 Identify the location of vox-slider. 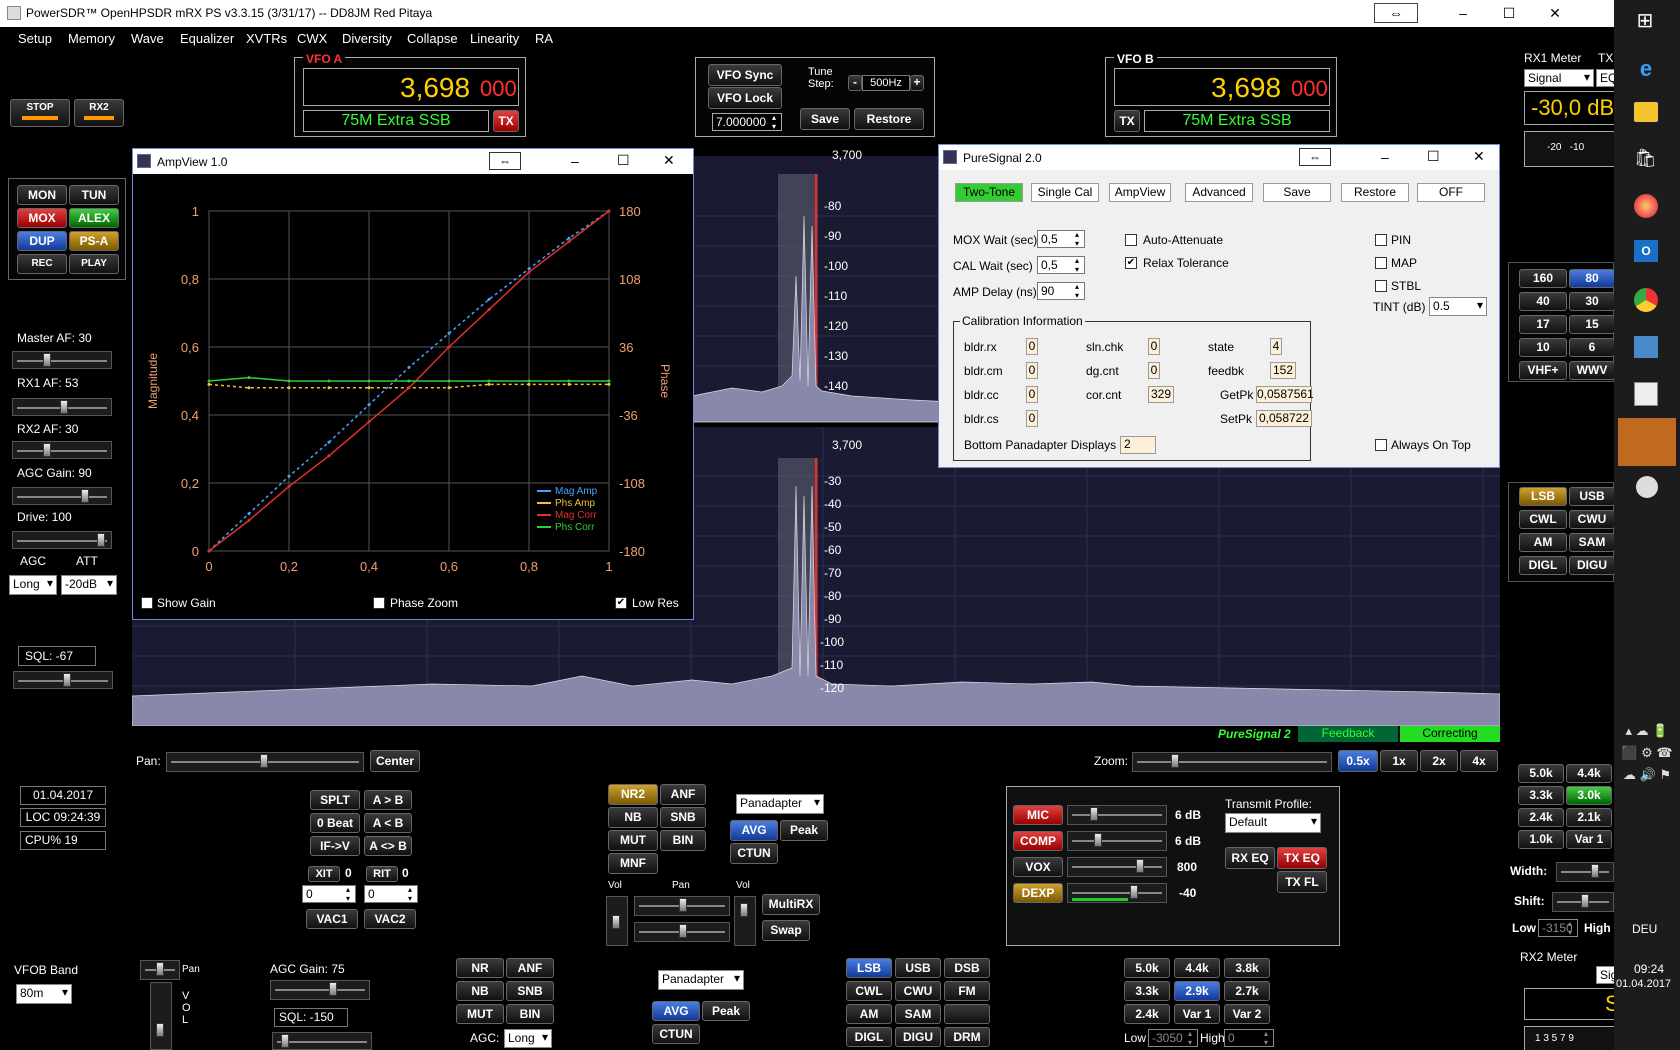
(1117, 867).